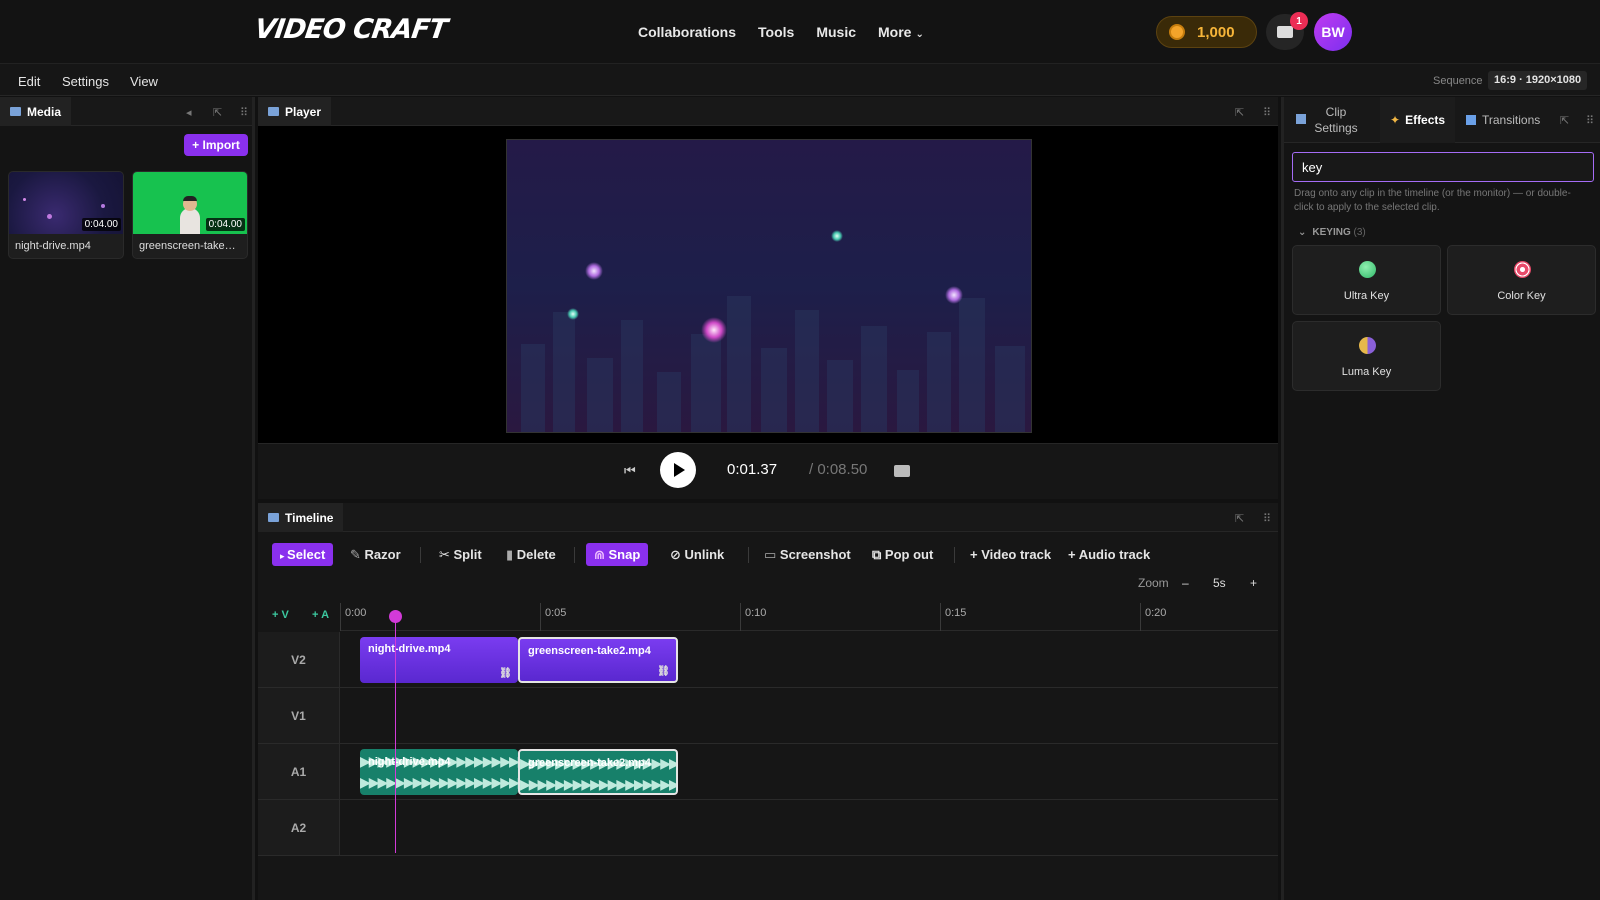 The image size is (1600, 900). I want to click on track-a2, so click(809, 828).